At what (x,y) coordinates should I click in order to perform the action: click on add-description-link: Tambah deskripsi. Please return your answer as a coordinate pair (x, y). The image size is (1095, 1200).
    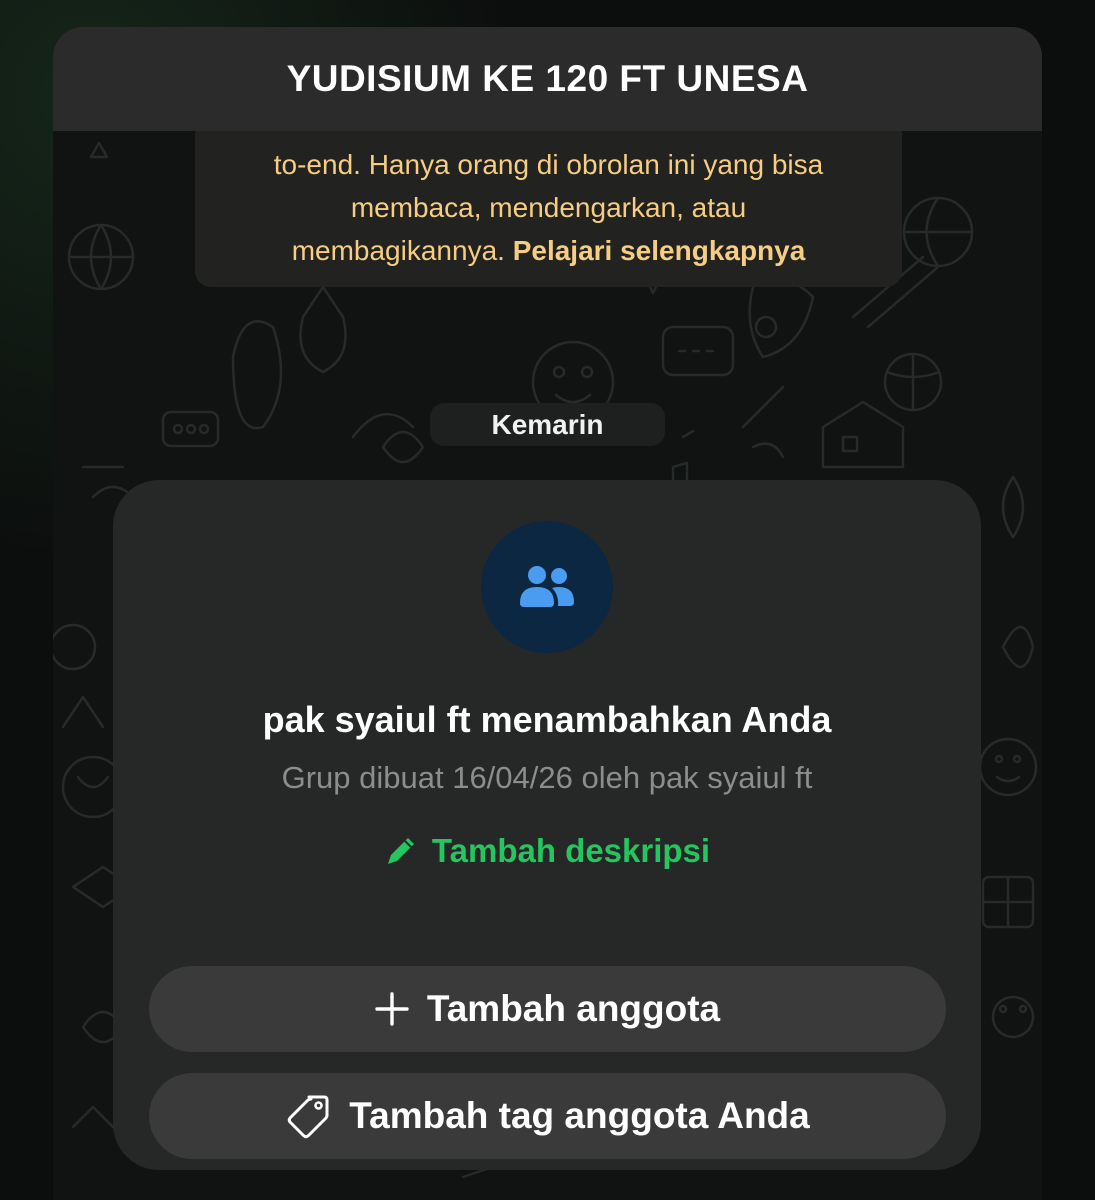
    Looking at the image, I should click on (547, 851).